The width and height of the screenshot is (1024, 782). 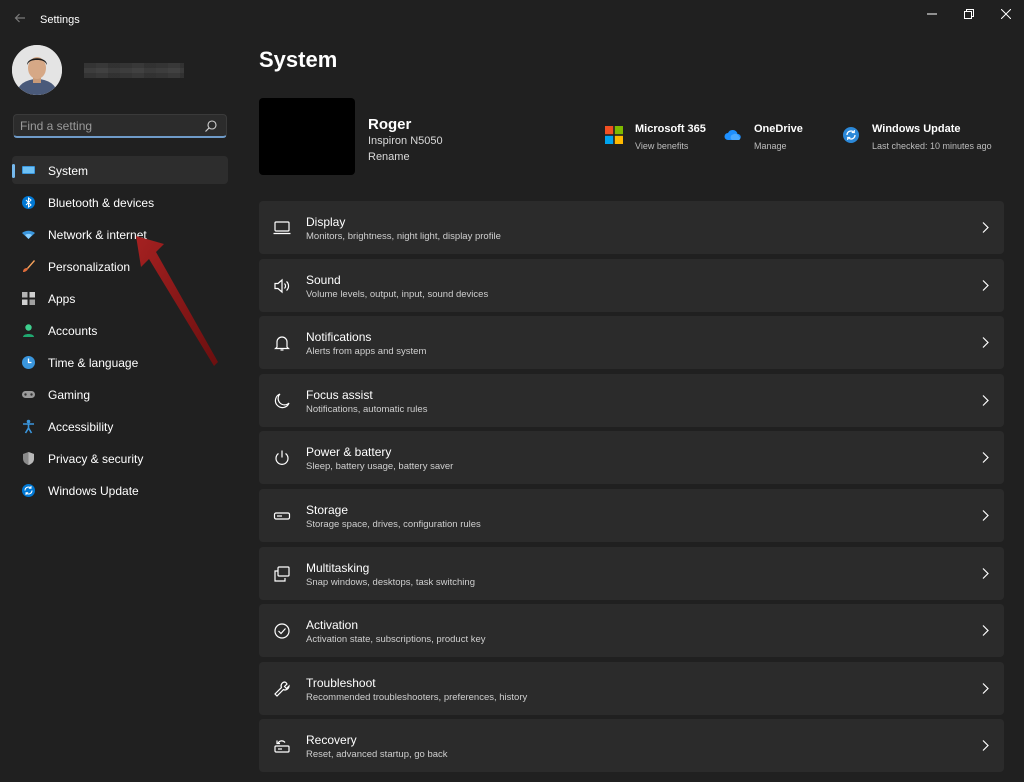 I want to click on monitor-icon, so click(x=282, y=228).